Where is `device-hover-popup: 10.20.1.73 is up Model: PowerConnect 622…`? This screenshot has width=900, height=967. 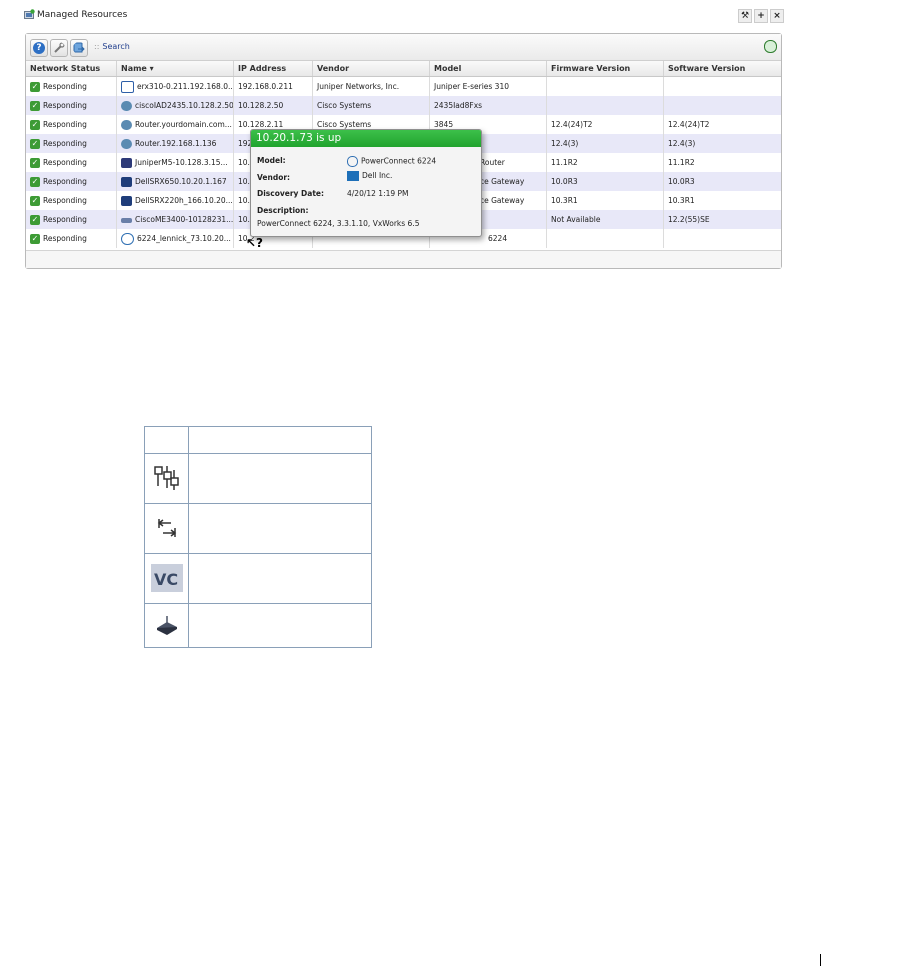 device-hover-popup: 10.20.1.73 is up Model: PowerConnect 622… is located at coordinates (366, 183).